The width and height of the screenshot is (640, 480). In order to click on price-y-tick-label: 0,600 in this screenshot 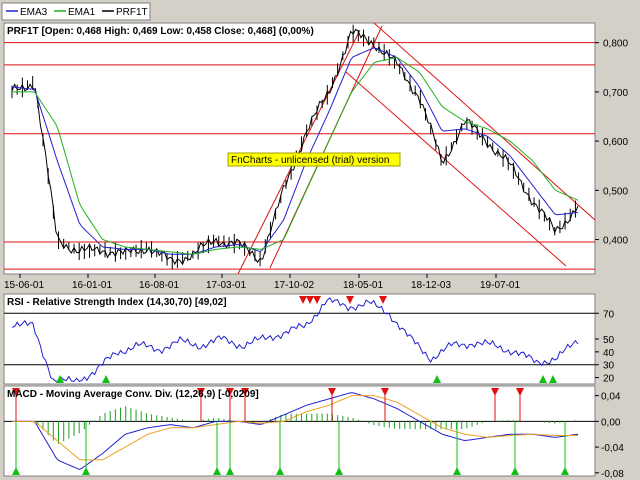, I will do `click(615, 142)`.